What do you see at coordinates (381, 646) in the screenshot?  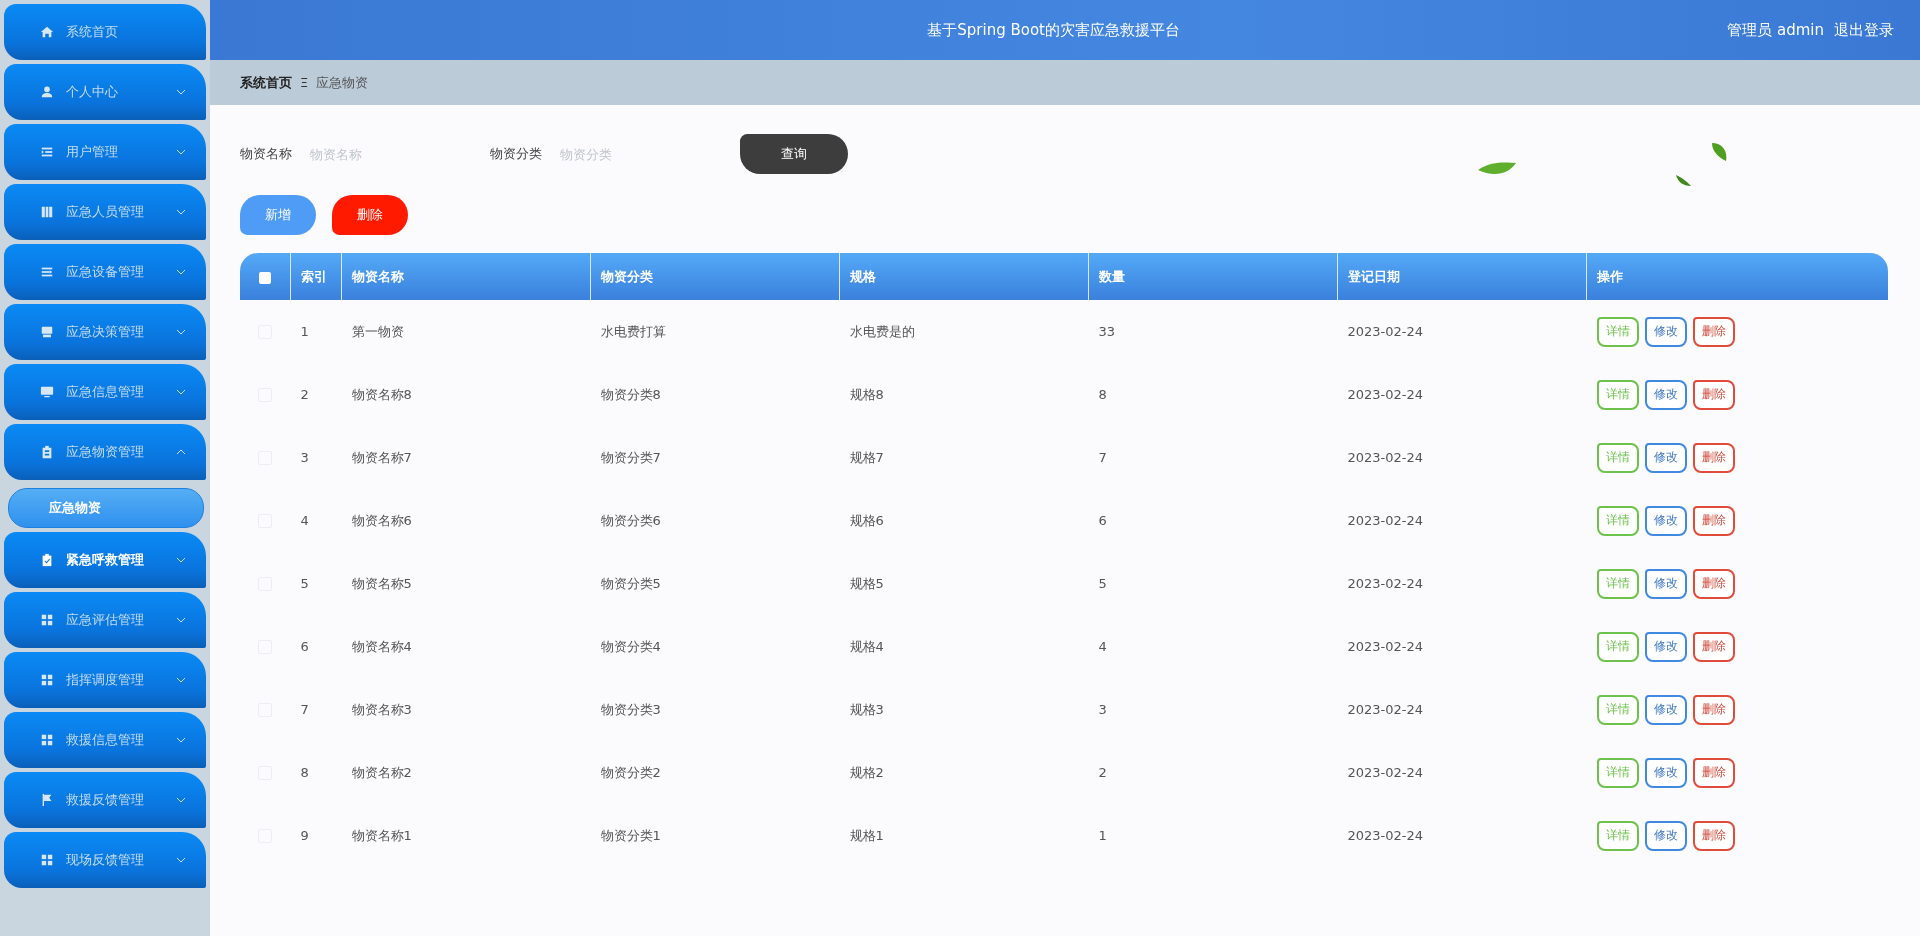 I see `table-cell: 物资名称4` at bounding box center [381, 646].